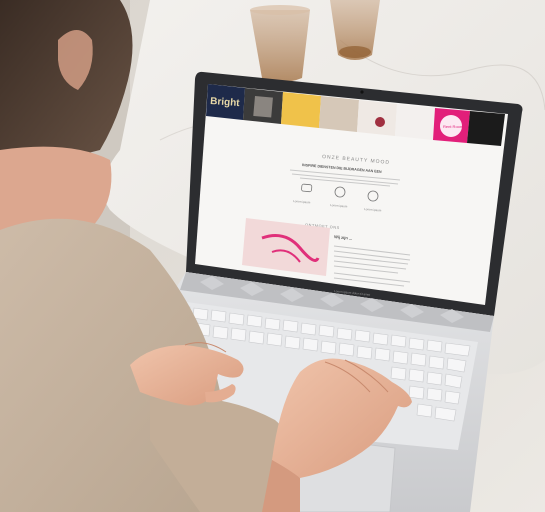 The image size is (545, 512). I want to click on glass-2-liquid, so click(355, 52).